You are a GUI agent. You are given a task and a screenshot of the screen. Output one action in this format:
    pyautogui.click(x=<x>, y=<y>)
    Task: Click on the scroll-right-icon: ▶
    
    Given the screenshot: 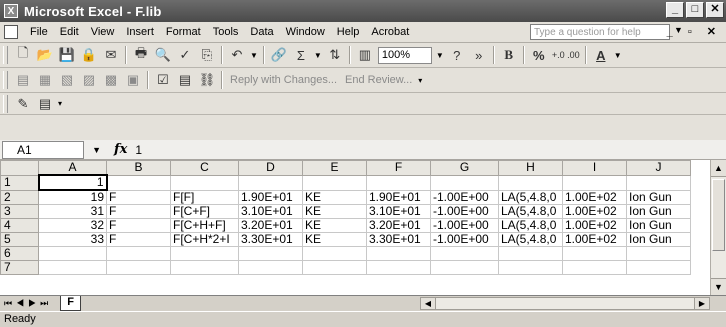 What is the action you would take?
    pyautogui.click(x=701, y=303)
    